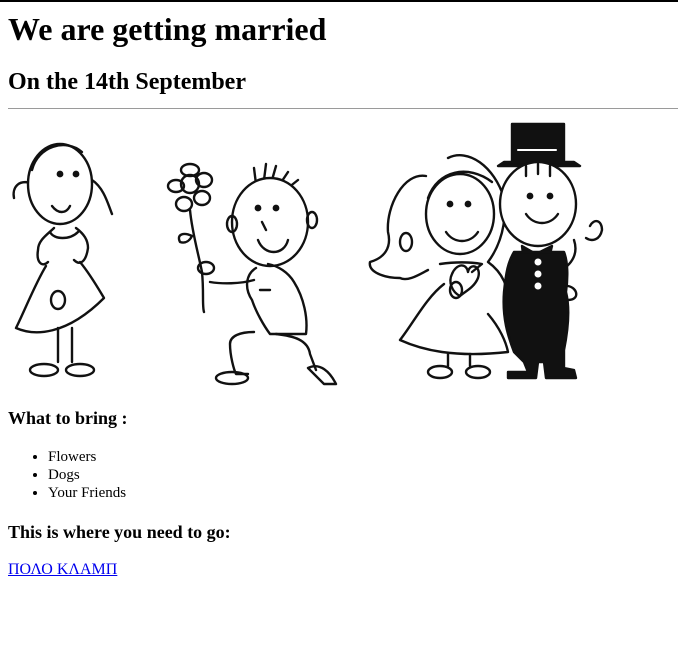 Image resolution: width=678 pixels, height=670 pixels. I want to click on page-title: We are getting married, so click(167, 29).